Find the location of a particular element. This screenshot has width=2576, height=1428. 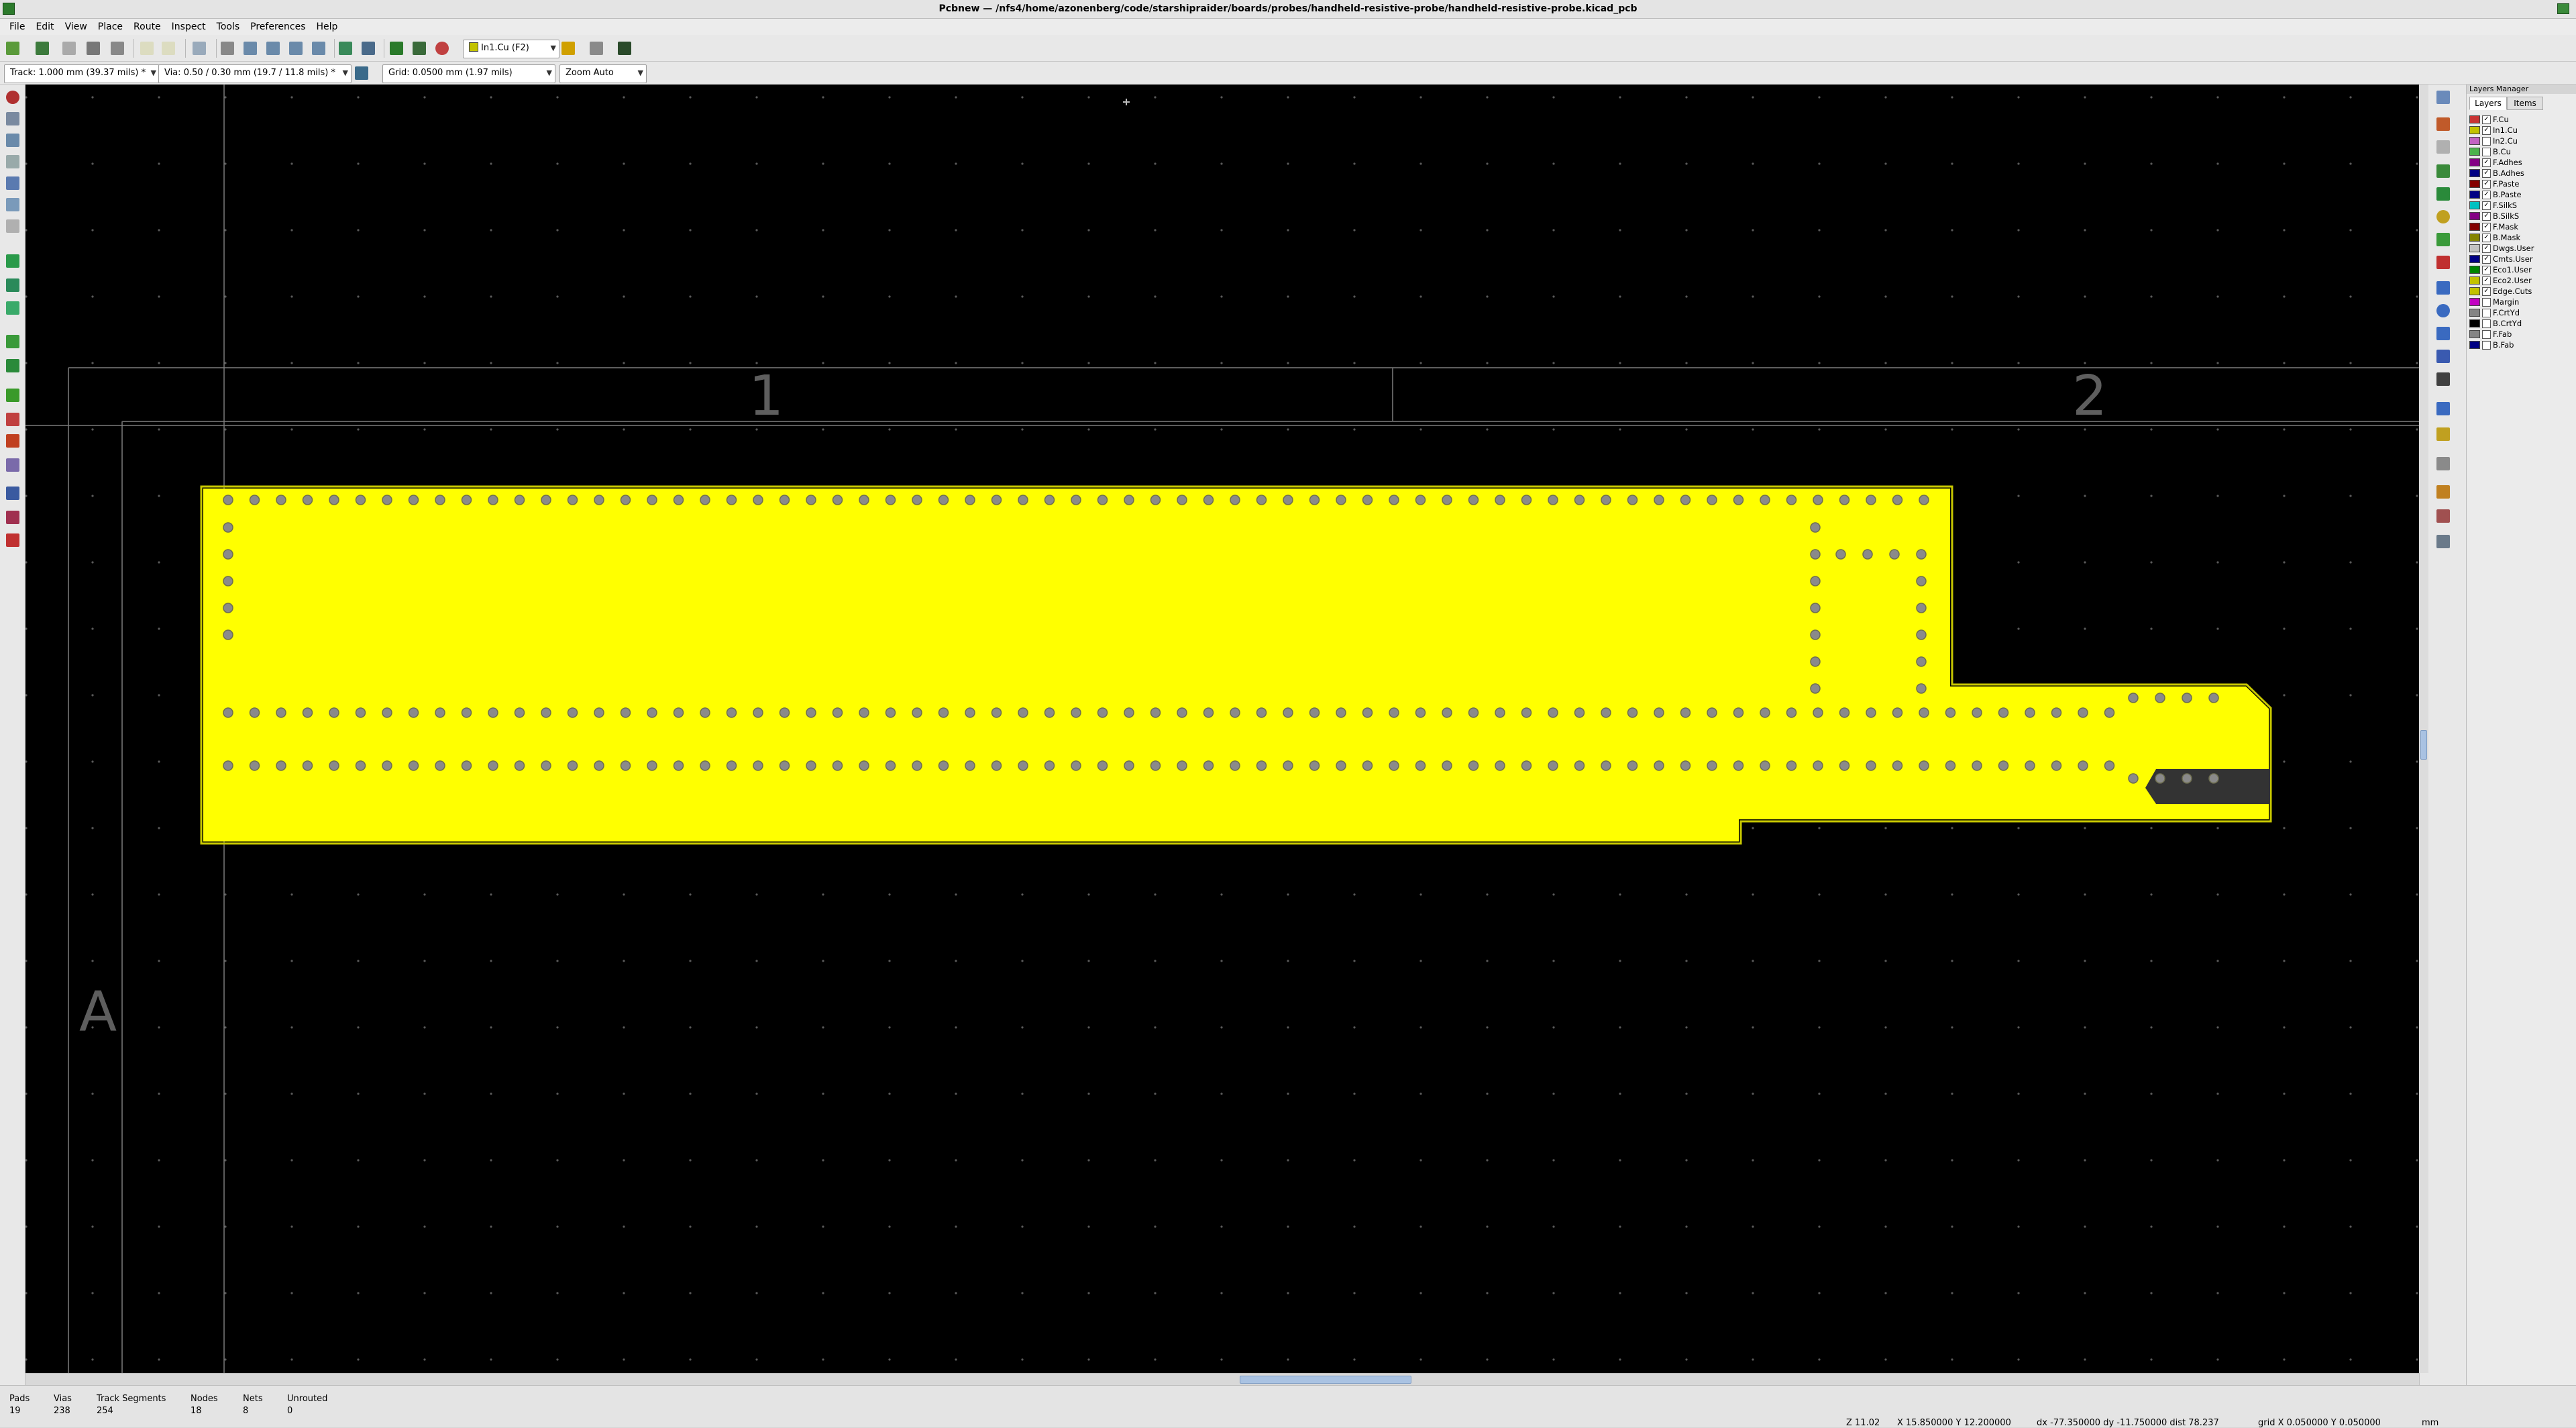

grid-toggle-icon is located at coordinates (12, 119).